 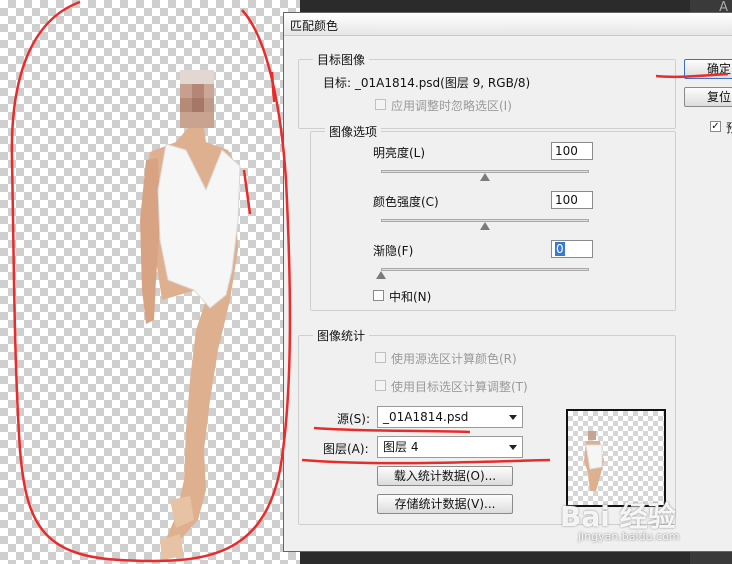 What do you see at coordinates (353, 131) in the screenshot?
I see `image-options-legend: 图像选项` at bounding box center [353, 131].